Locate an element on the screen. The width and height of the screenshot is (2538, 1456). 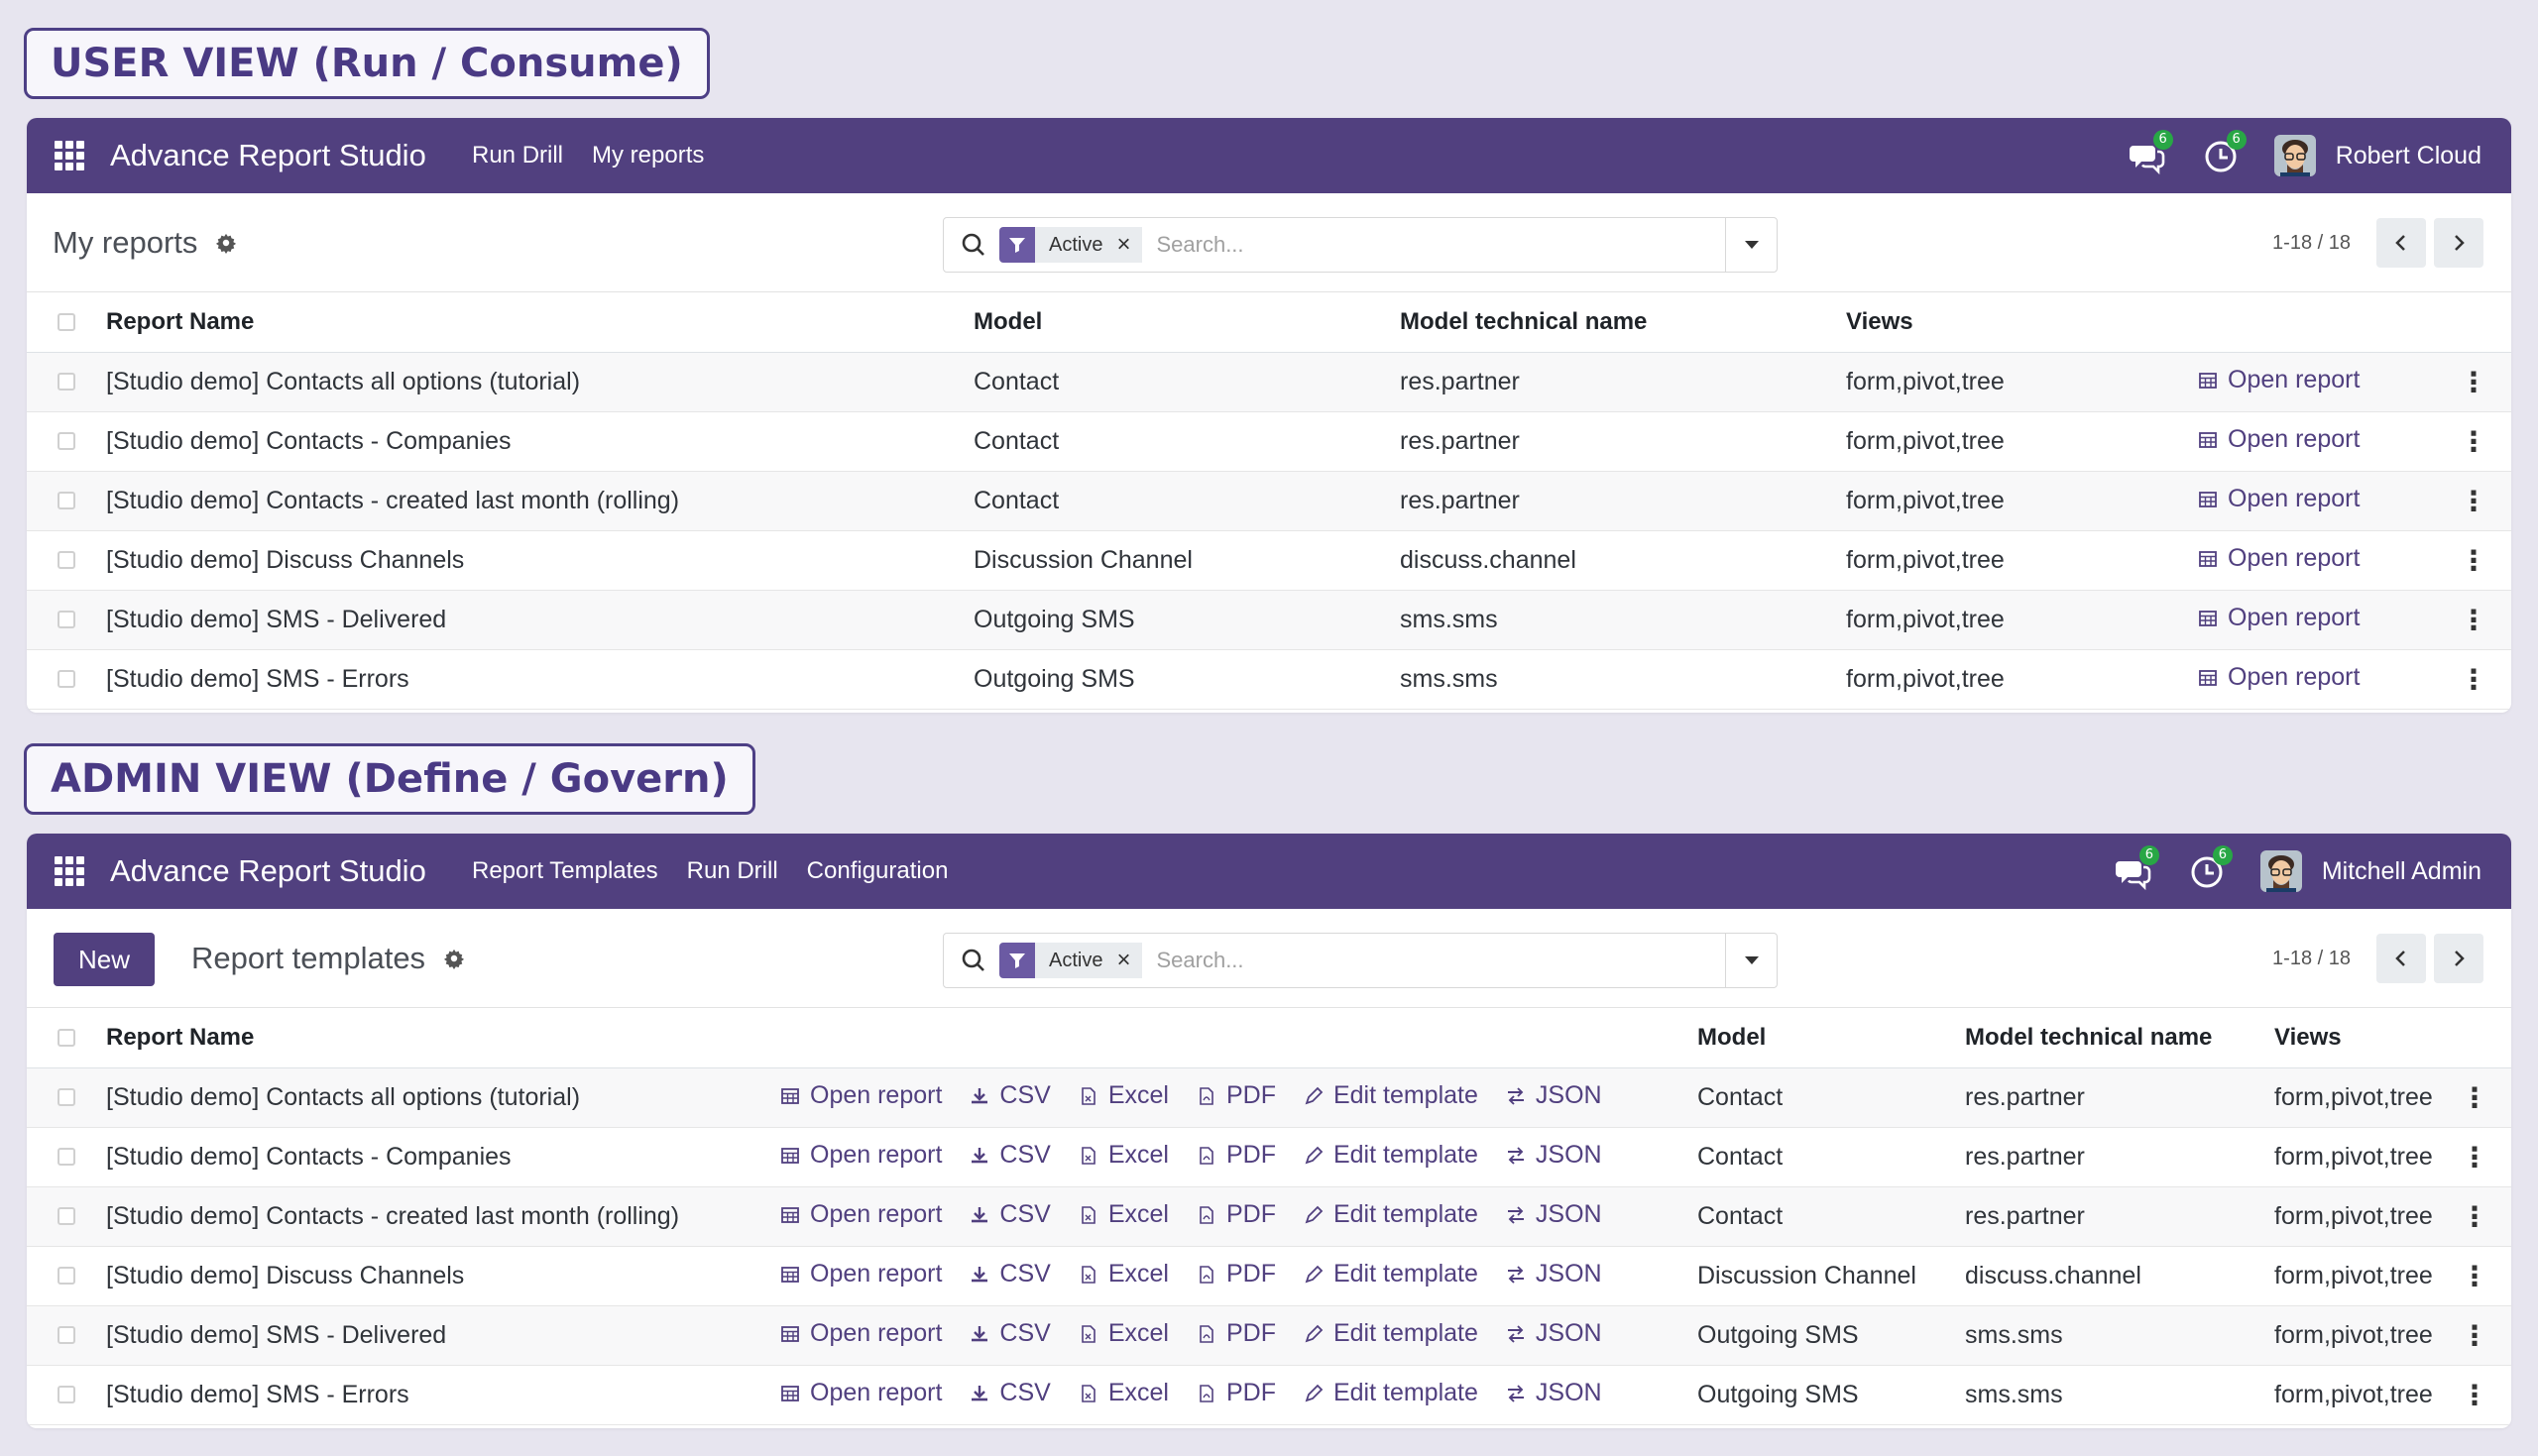
nav-item-run-drill: Run Drill is located at coordinates (732, 871).